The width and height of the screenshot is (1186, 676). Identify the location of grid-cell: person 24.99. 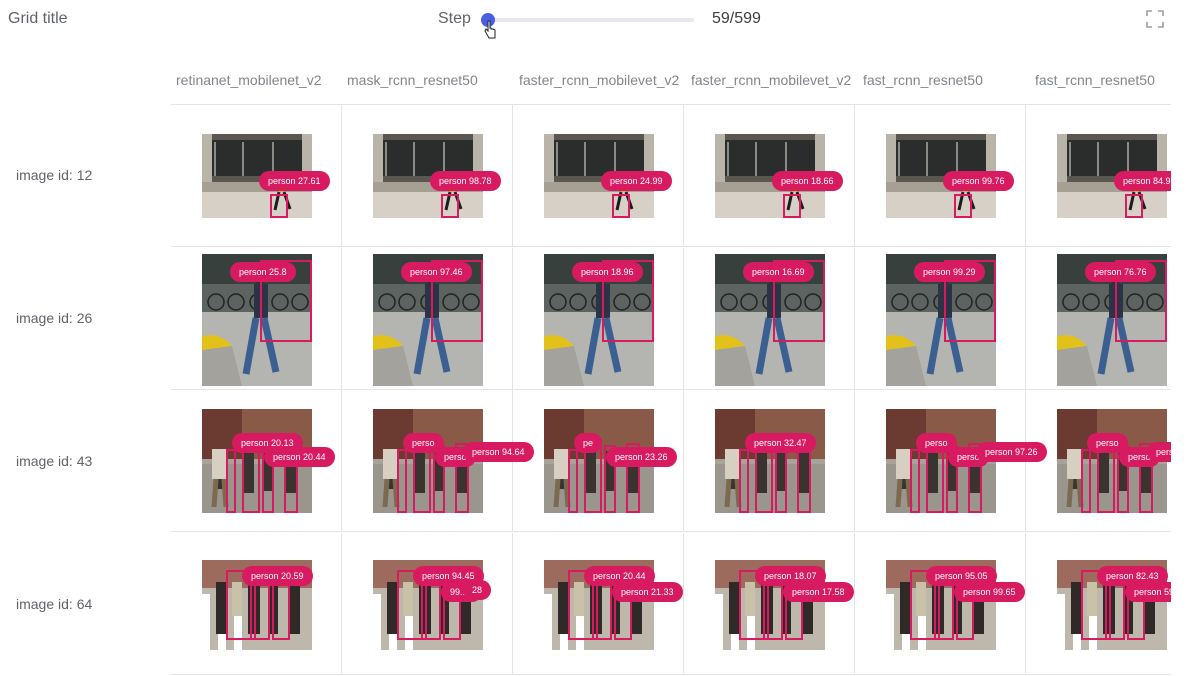
(598, 176).